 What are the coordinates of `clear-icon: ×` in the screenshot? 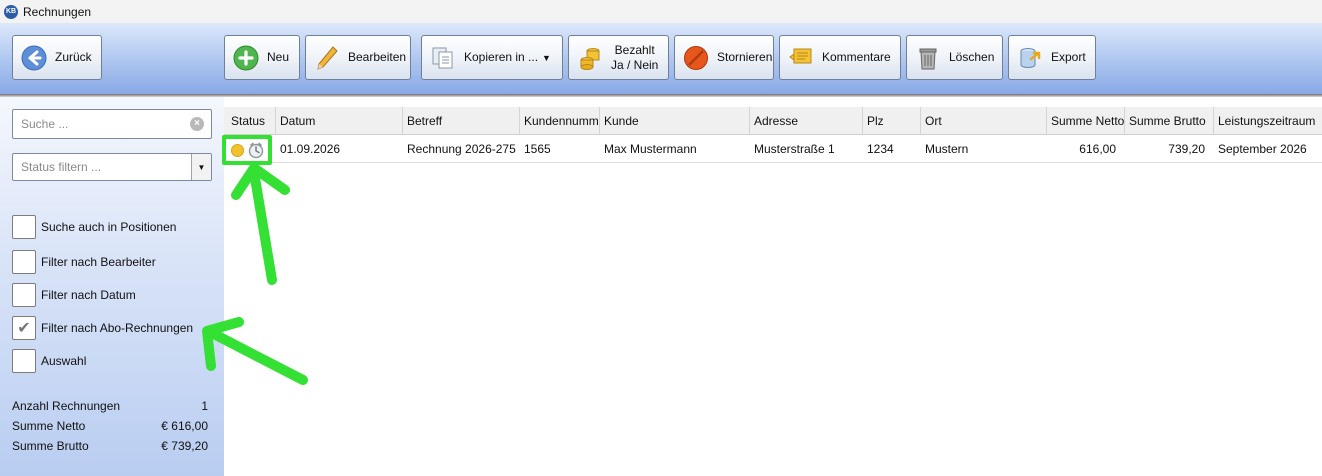 It's located at (197, 124).